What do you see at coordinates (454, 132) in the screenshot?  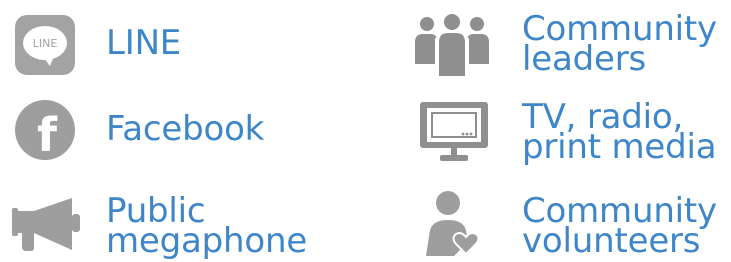 I see `tv-monitor-icon` at bounding box center [454, 132].